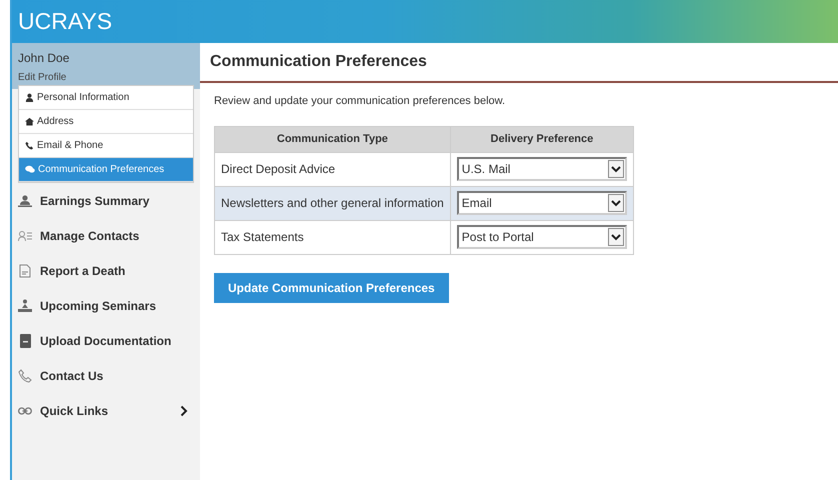  Describe the element at coordinates (30, 169) in the screenshot. I see `chat-icon` at that location.